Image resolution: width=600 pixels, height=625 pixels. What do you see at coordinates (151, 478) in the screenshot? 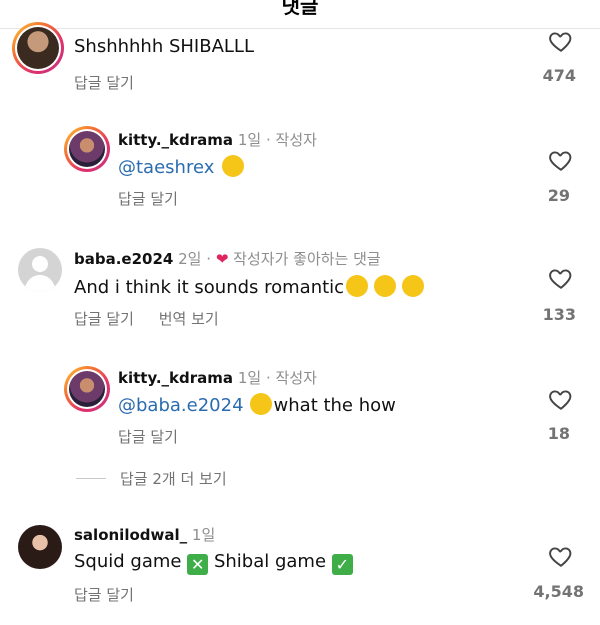
I see `view-more-replies-button: 답글 2개 더 보기` at bounding box center [151, 478].